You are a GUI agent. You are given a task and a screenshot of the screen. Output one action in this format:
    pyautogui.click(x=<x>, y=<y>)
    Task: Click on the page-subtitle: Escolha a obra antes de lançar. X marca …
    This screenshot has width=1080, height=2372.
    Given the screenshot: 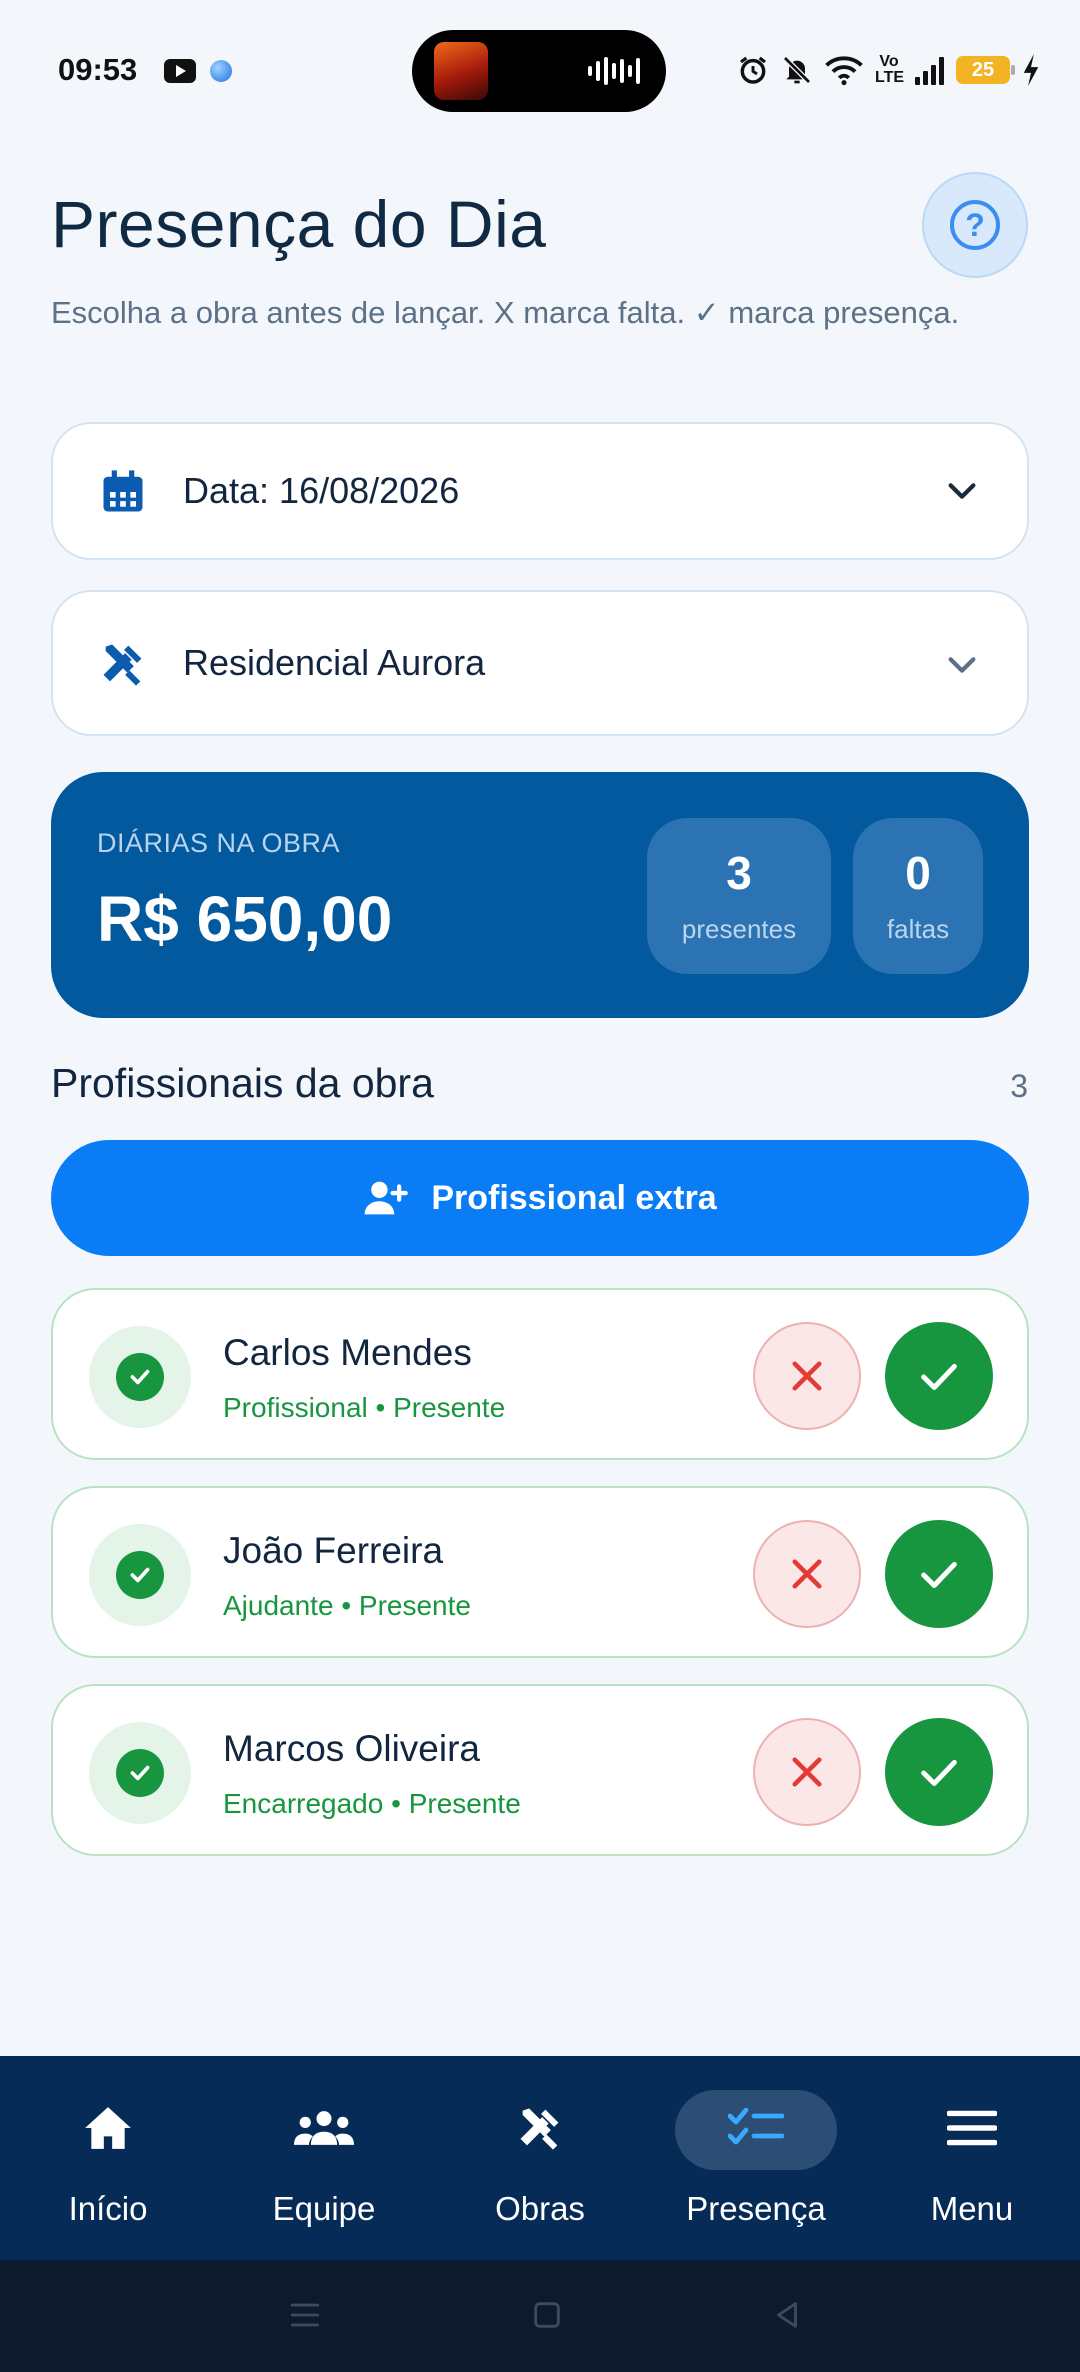 What is the action you would take?
    pyautogui.click(x=505, y=312)
    